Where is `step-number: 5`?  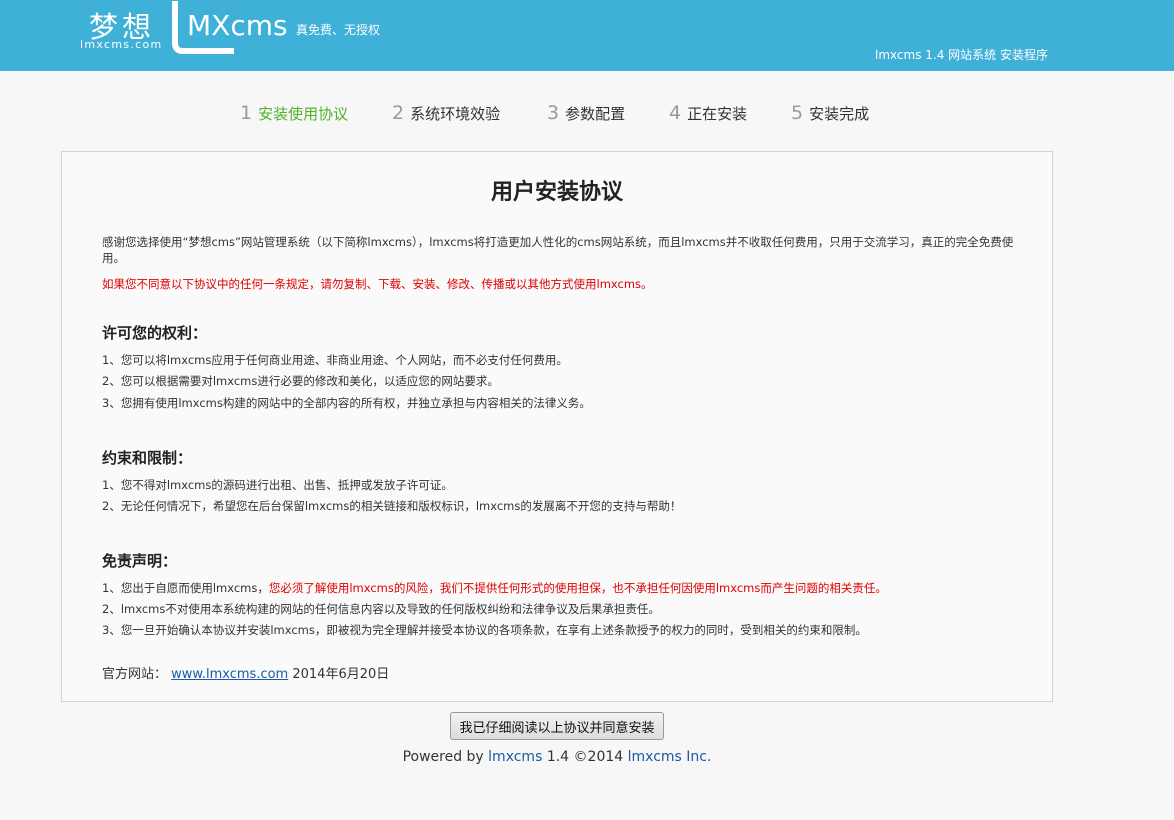 step-number: 5 is located at coordinates (797, 113).